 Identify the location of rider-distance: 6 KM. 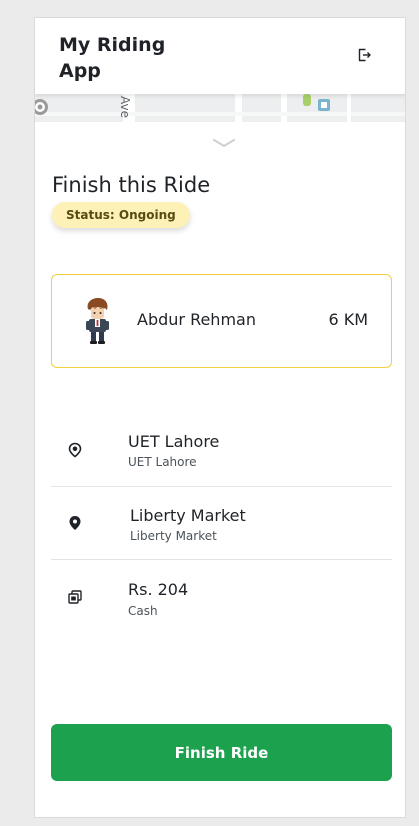
(348, 319).